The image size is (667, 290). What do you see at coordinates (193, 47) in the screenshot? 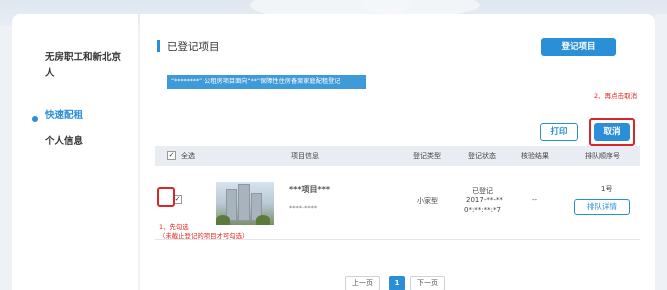
I see `page-title: 已登记项目` at bounding box center [193, 47].